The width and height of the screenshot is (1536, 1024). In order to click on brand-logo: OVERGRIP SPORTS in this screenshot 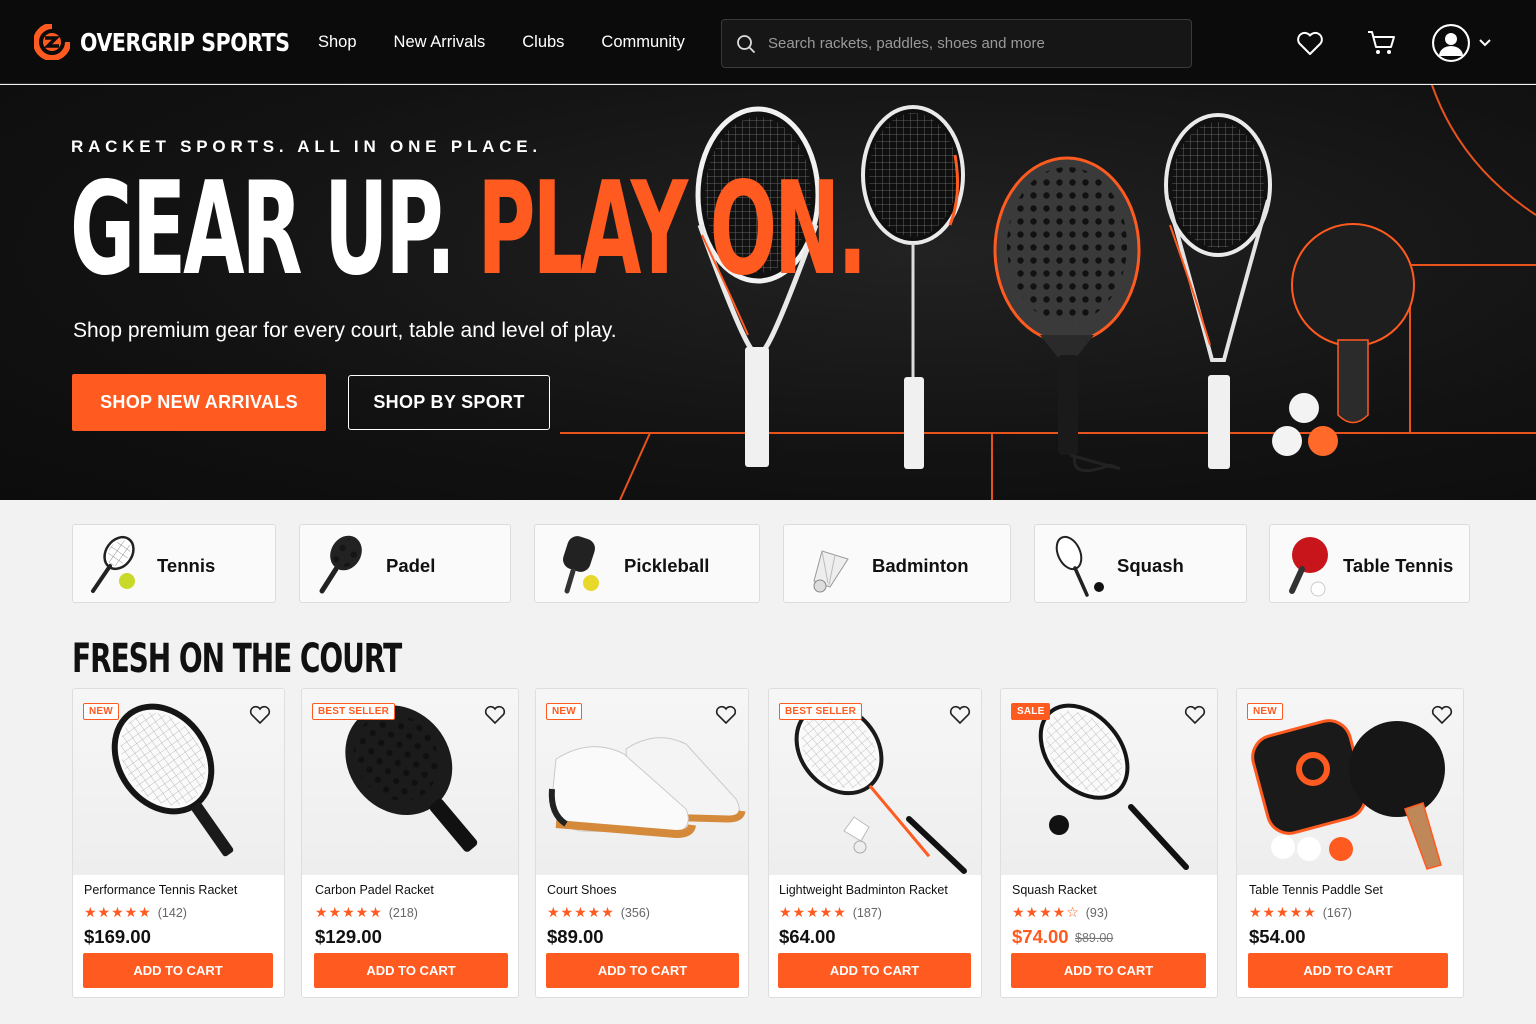, I will do `click(185, 42)`.